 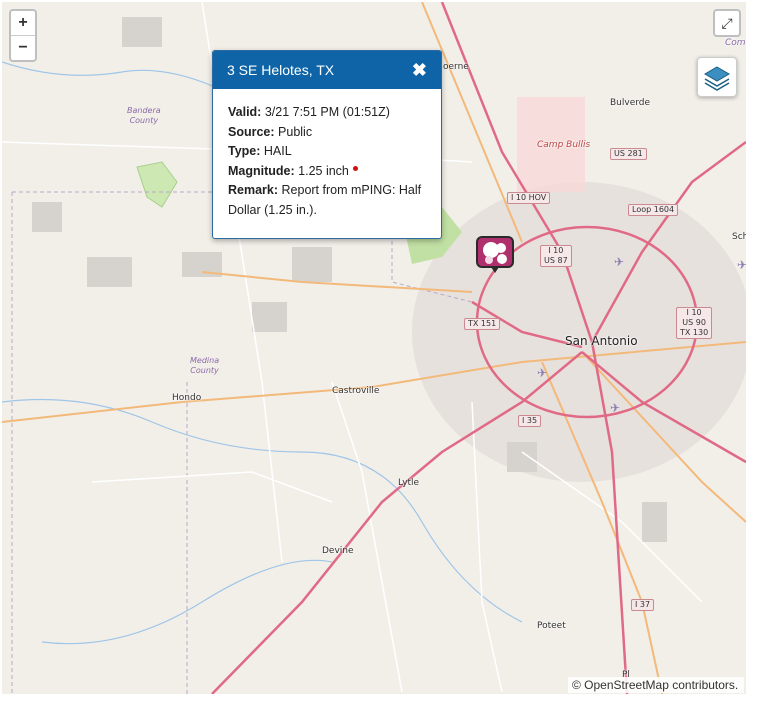 What do you see at coordinates (556, 256) in the screenshot?
I see `shield-i10us87: I 10 US 87` at bounding box center [556, 256].